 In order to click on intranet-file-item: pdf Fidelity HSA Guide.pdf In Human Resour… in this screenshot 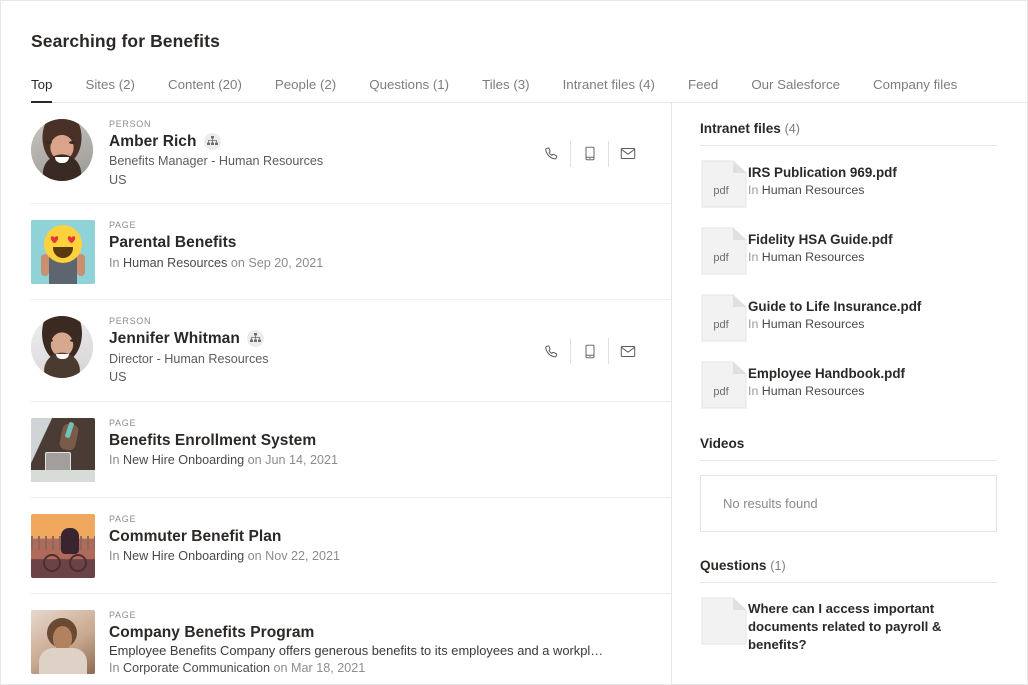, I will do `click(848, 246)`.